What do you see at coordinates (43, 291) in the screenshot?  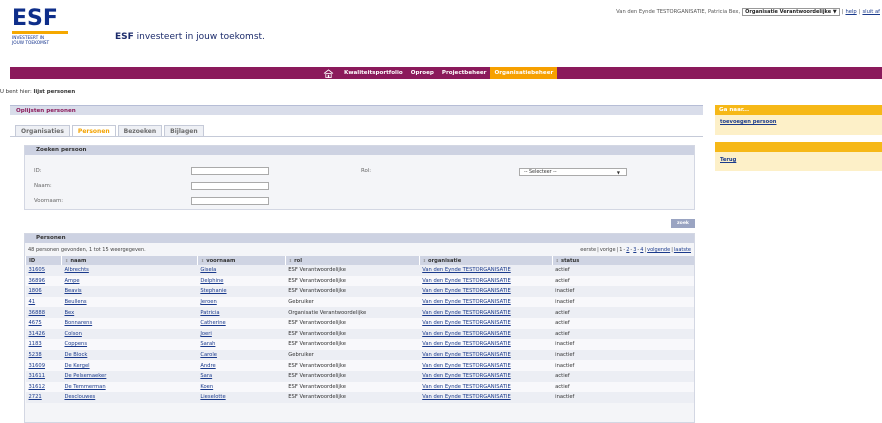 I see `cell-id: 1806` at bounding box center [43, 291].